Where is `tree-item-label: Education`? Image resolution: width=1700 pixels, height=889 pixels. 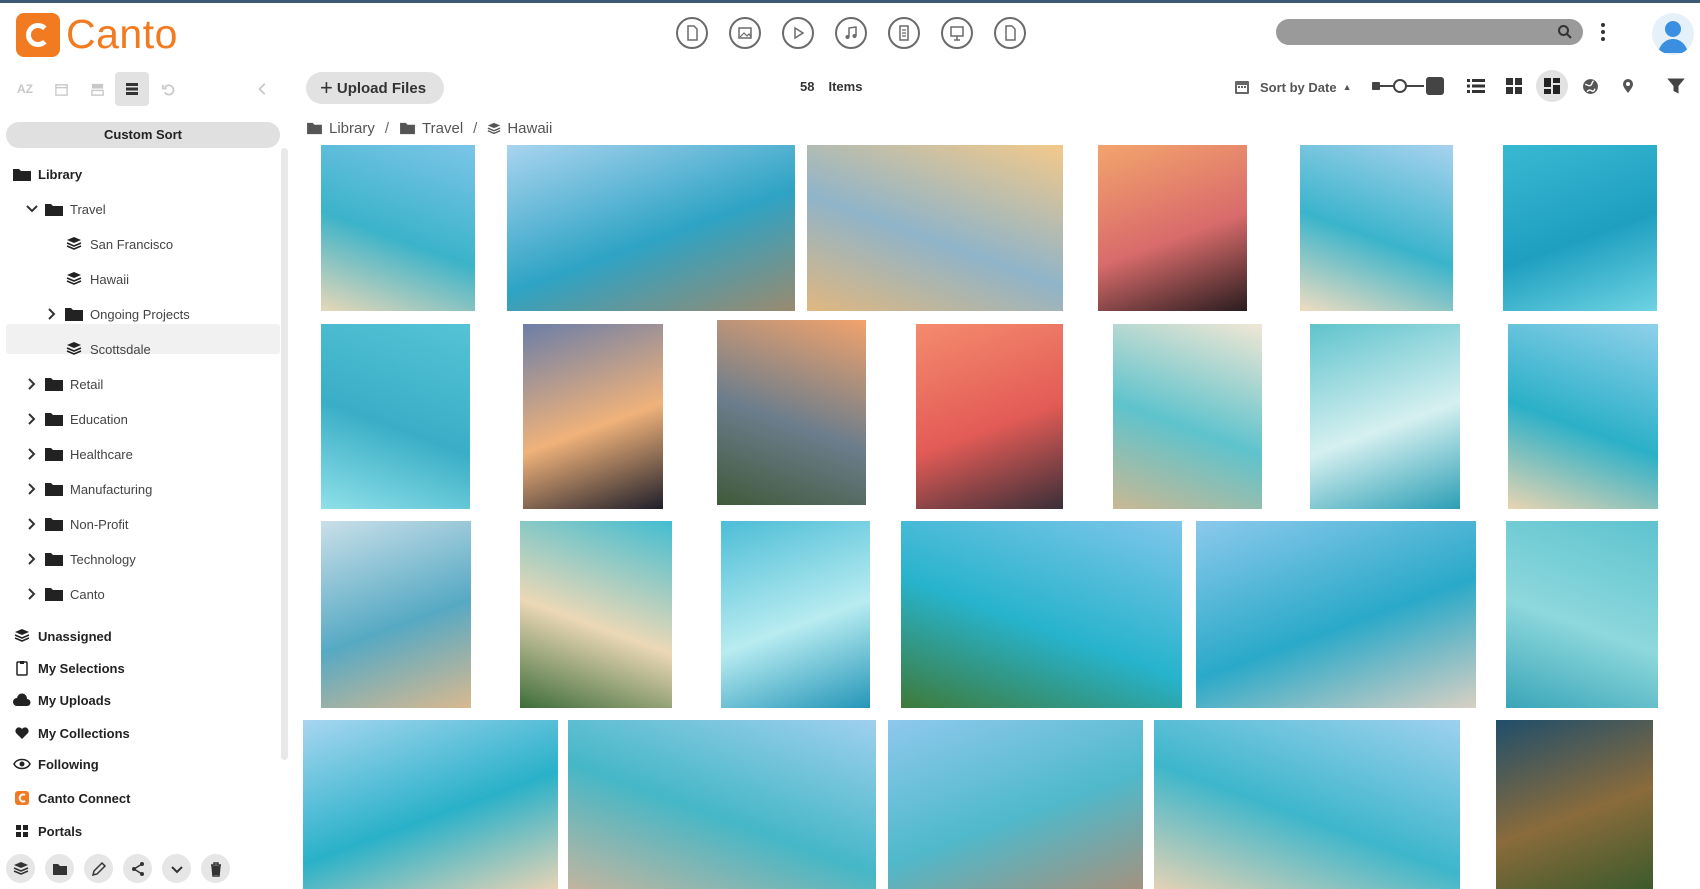
tree-item-label: Education is located at coordinates (99, 419).